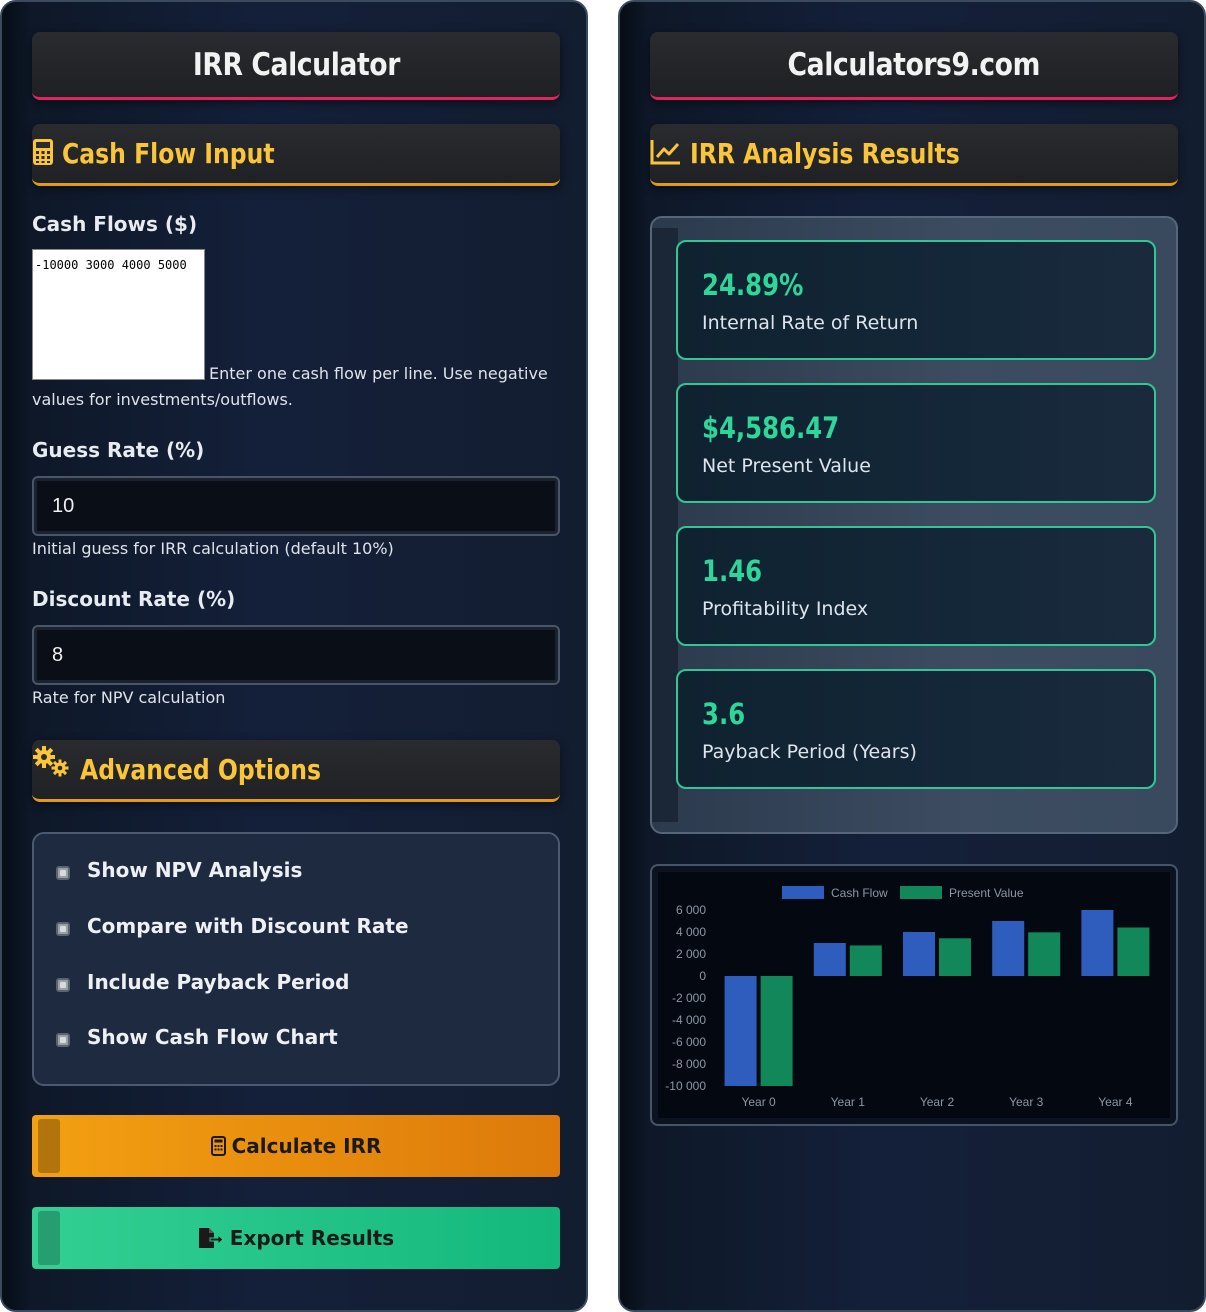 This screenshot has height=1312, width=1206. I want to click on result-value: $4,586.47, so click(771, 428).